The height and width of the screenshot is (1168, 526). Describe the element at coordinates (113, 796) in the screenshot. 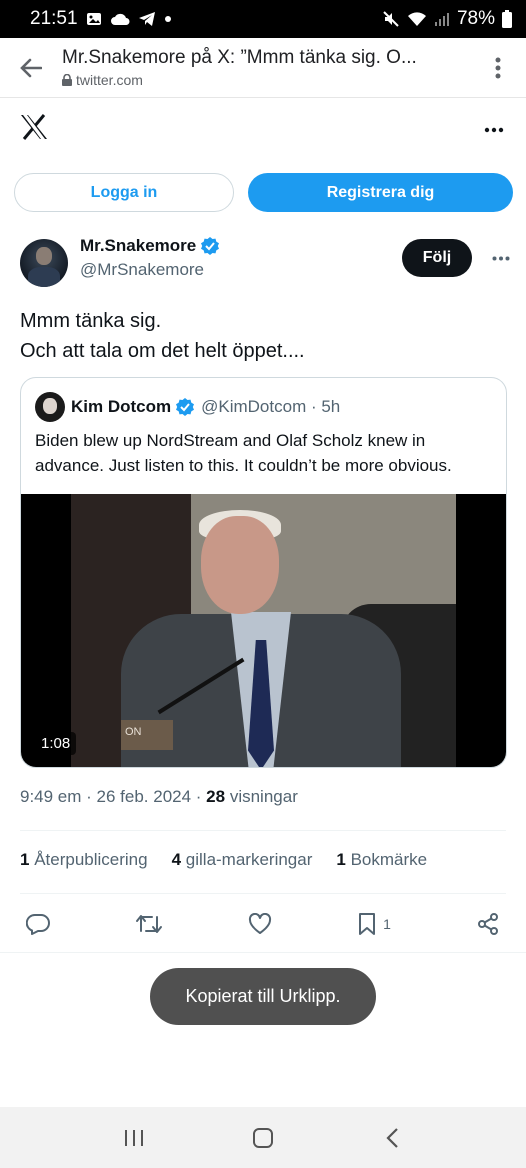

I see `time-date: 9:49 em · 26 feb. 2024 ·` at that location.